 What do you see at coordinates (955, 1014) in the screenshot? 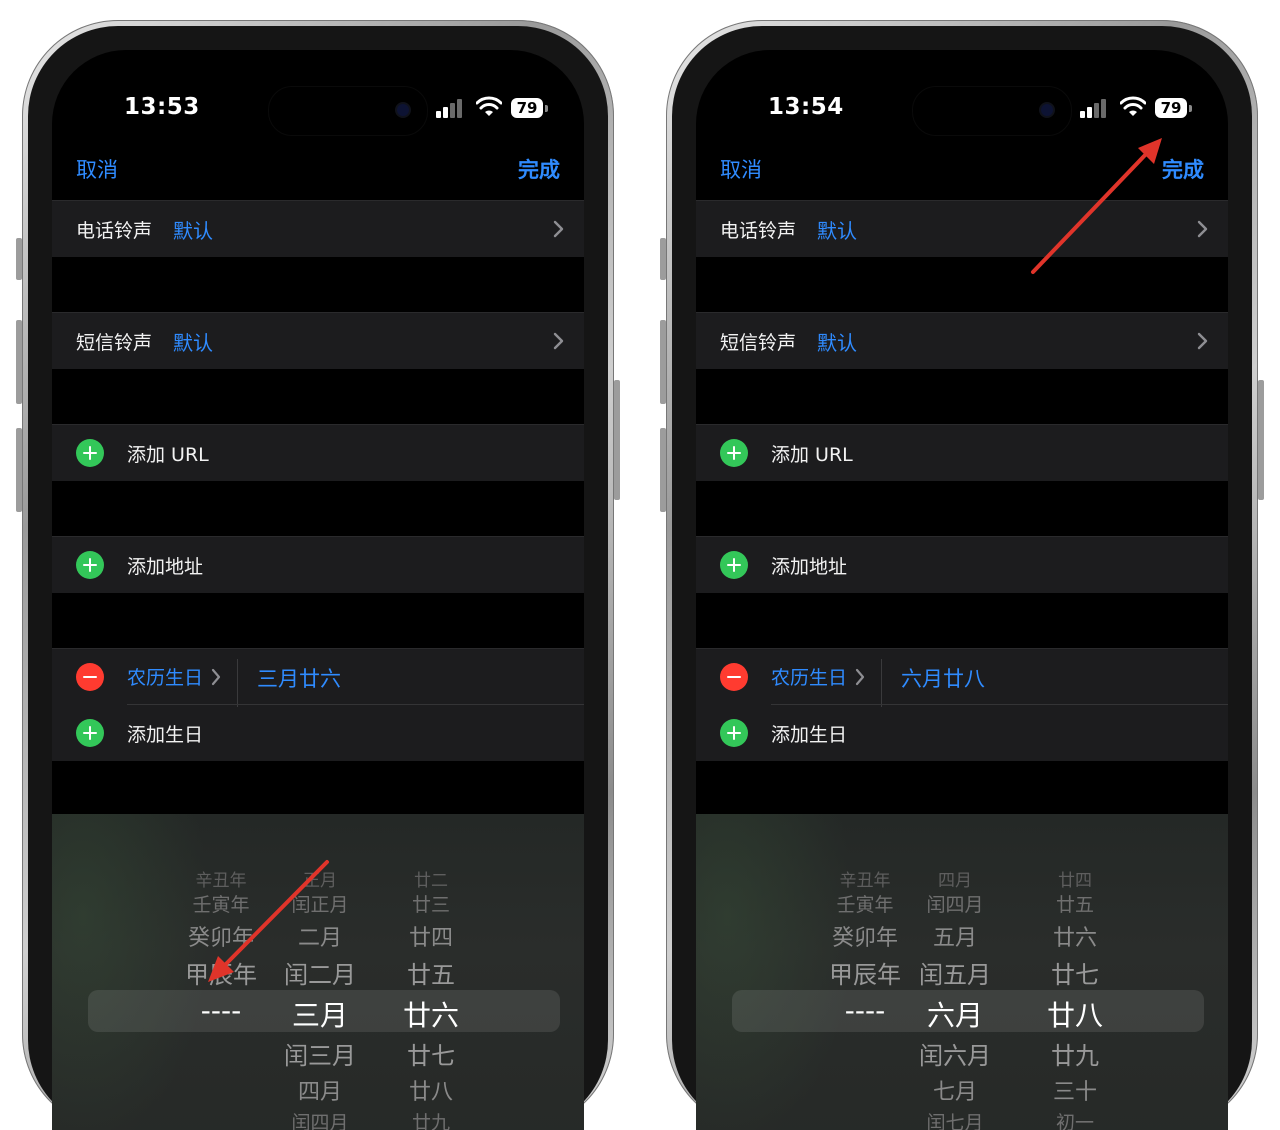
I see `picker-month-selected: 六月` at bounding box center [955, 1014].